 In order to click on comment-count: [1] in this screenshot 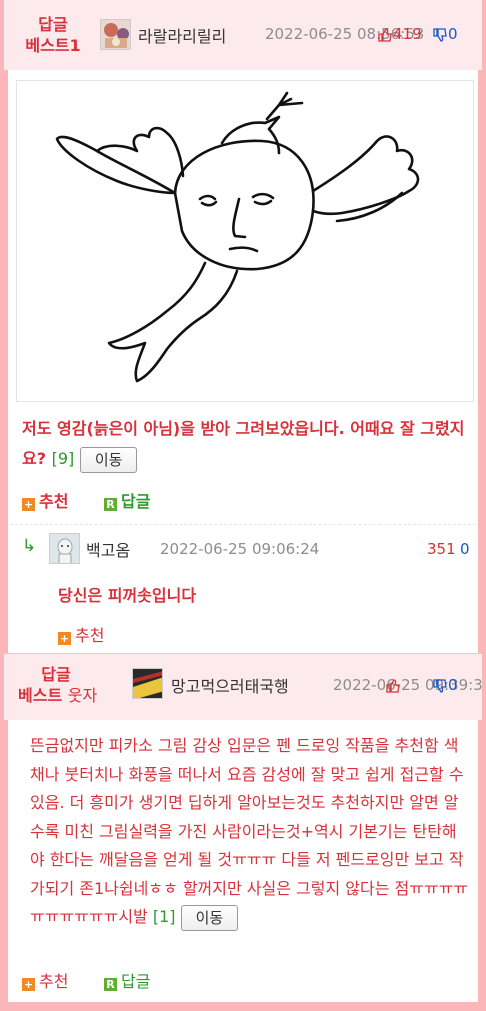, I will do `click(164, 916)`.